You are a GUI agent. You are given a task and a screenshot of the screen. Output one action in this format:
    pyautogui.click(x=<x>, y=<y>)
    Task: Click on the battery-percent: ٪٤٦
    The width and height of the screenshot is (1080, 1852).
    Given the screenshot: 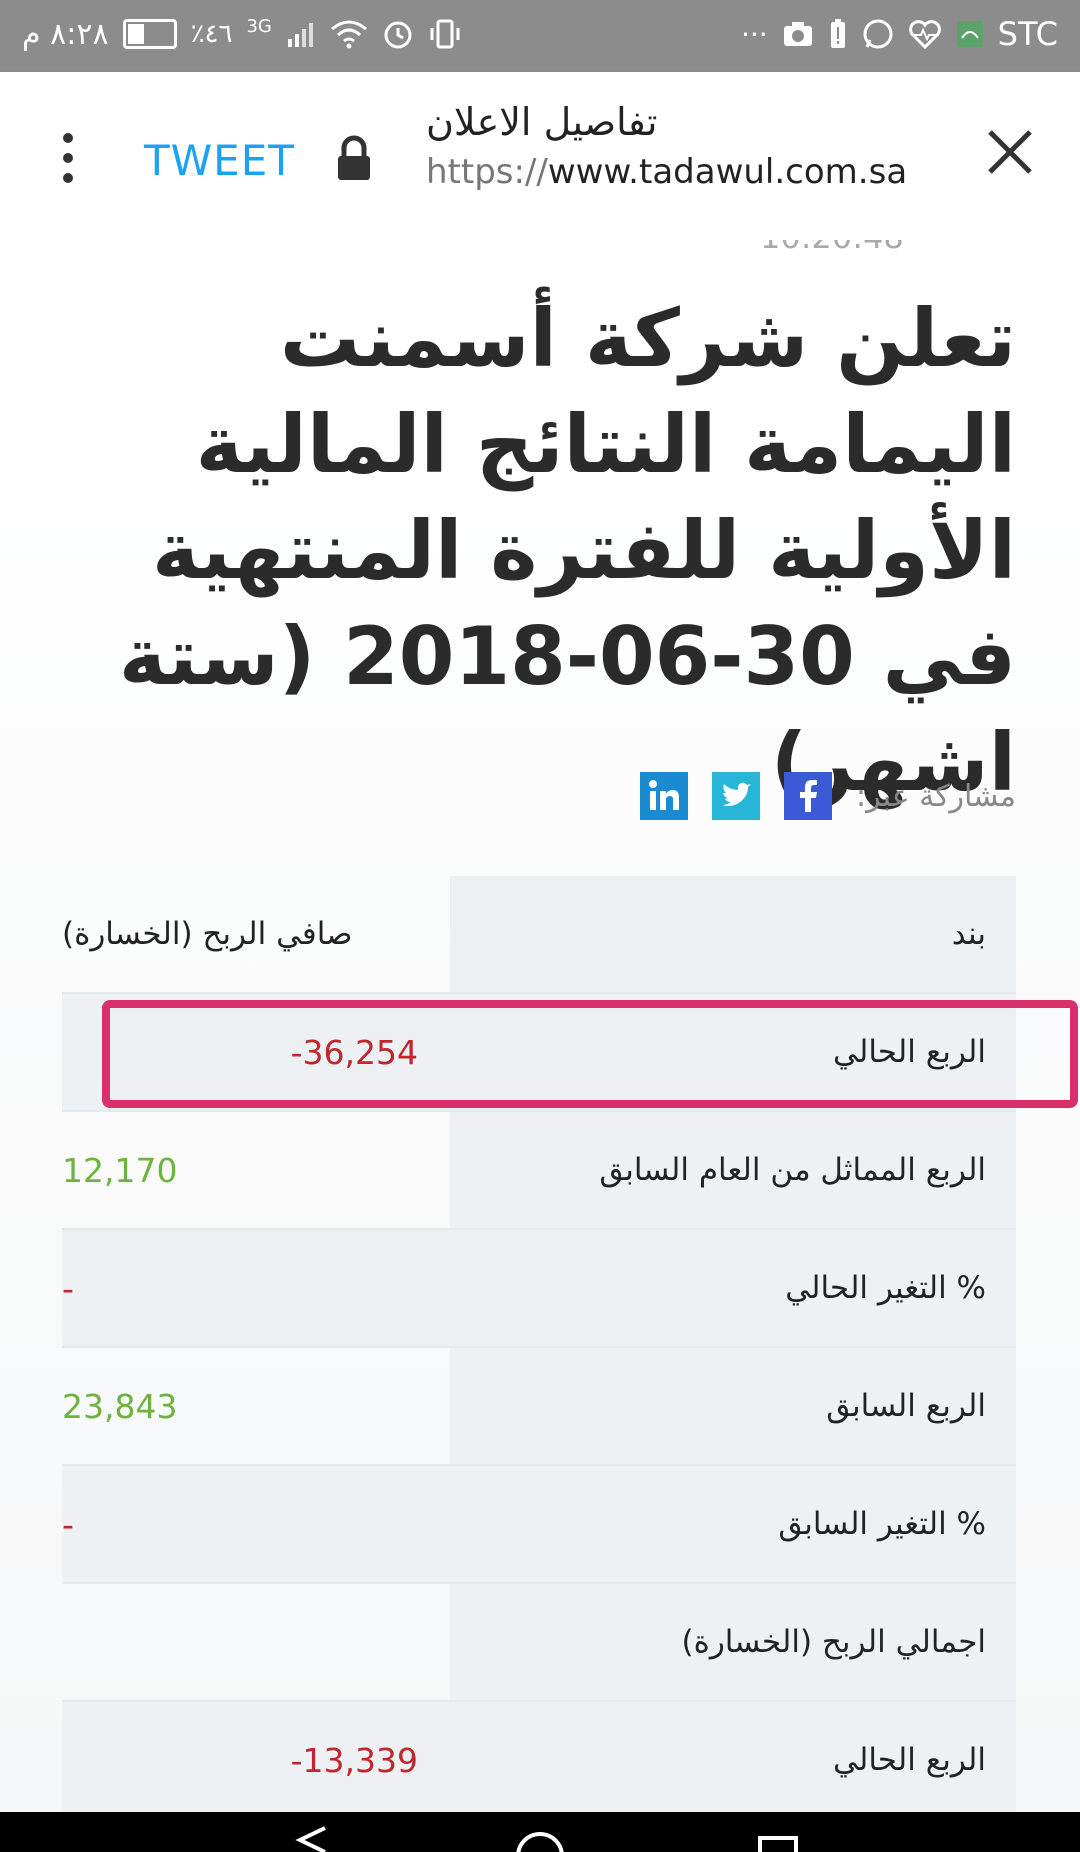 What is the action you would take?
    pyautogui.click(x=211, y=34)
    